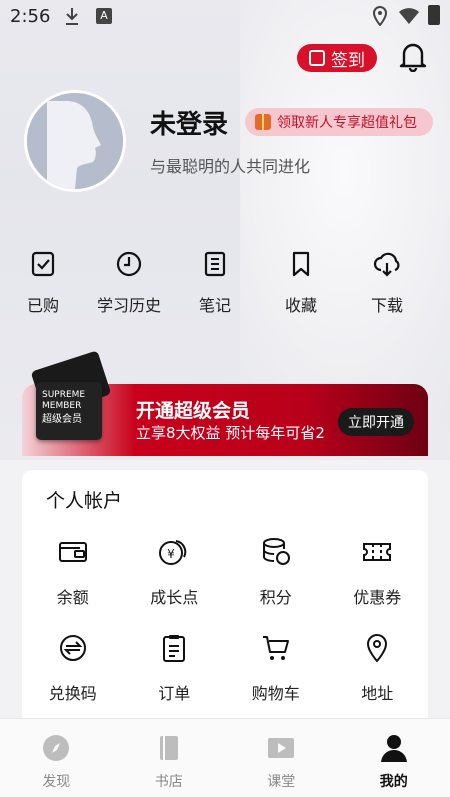  Describe the element at coordinates (42, 305) in the screenshot. I see `quick-item-label: 已购` at that location.